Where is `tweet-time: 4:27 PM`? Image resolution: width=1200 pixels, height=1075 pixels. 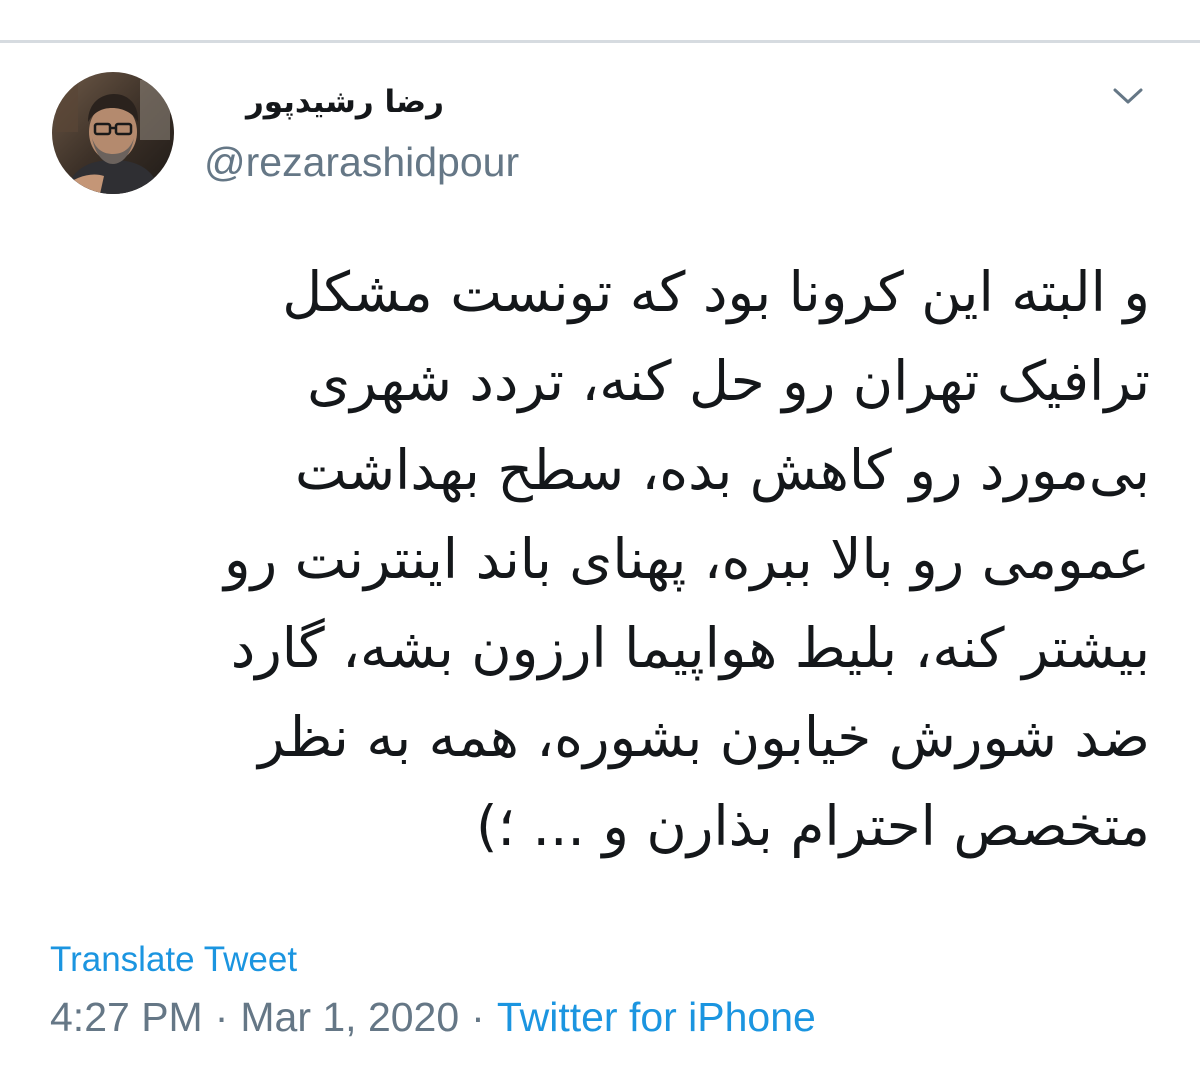
tweet-time: 4:27 PM is located at coordinates (126, 1017).